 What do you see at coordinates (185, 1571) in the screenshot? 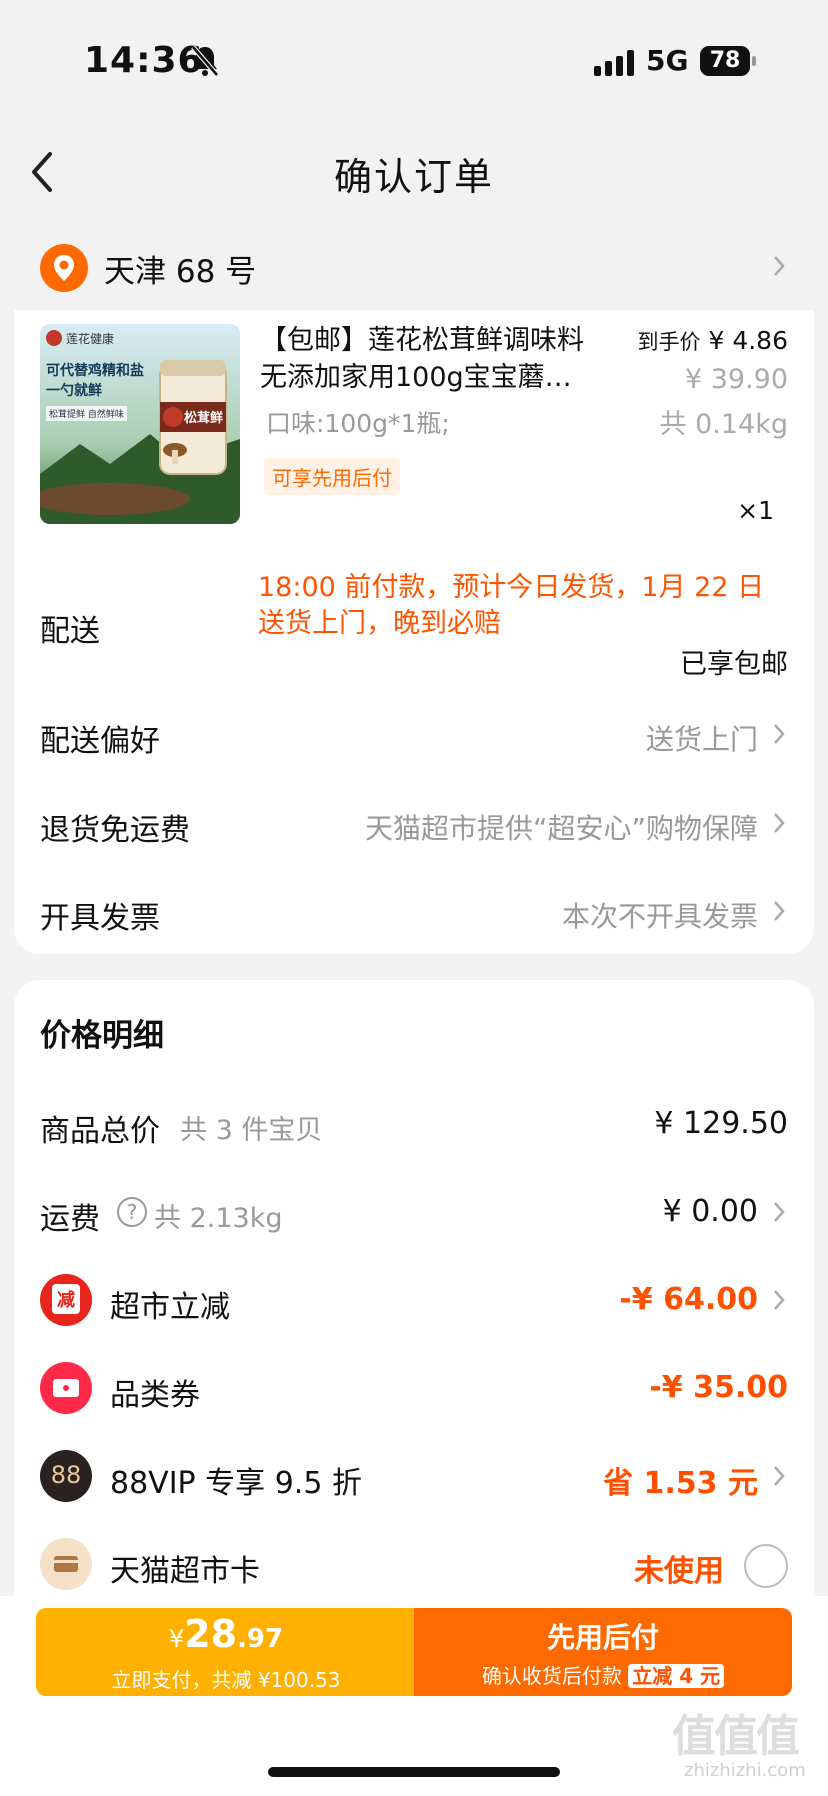
I see `store-card-label: 天猫超市卡` at bounding box center [185, 1571].